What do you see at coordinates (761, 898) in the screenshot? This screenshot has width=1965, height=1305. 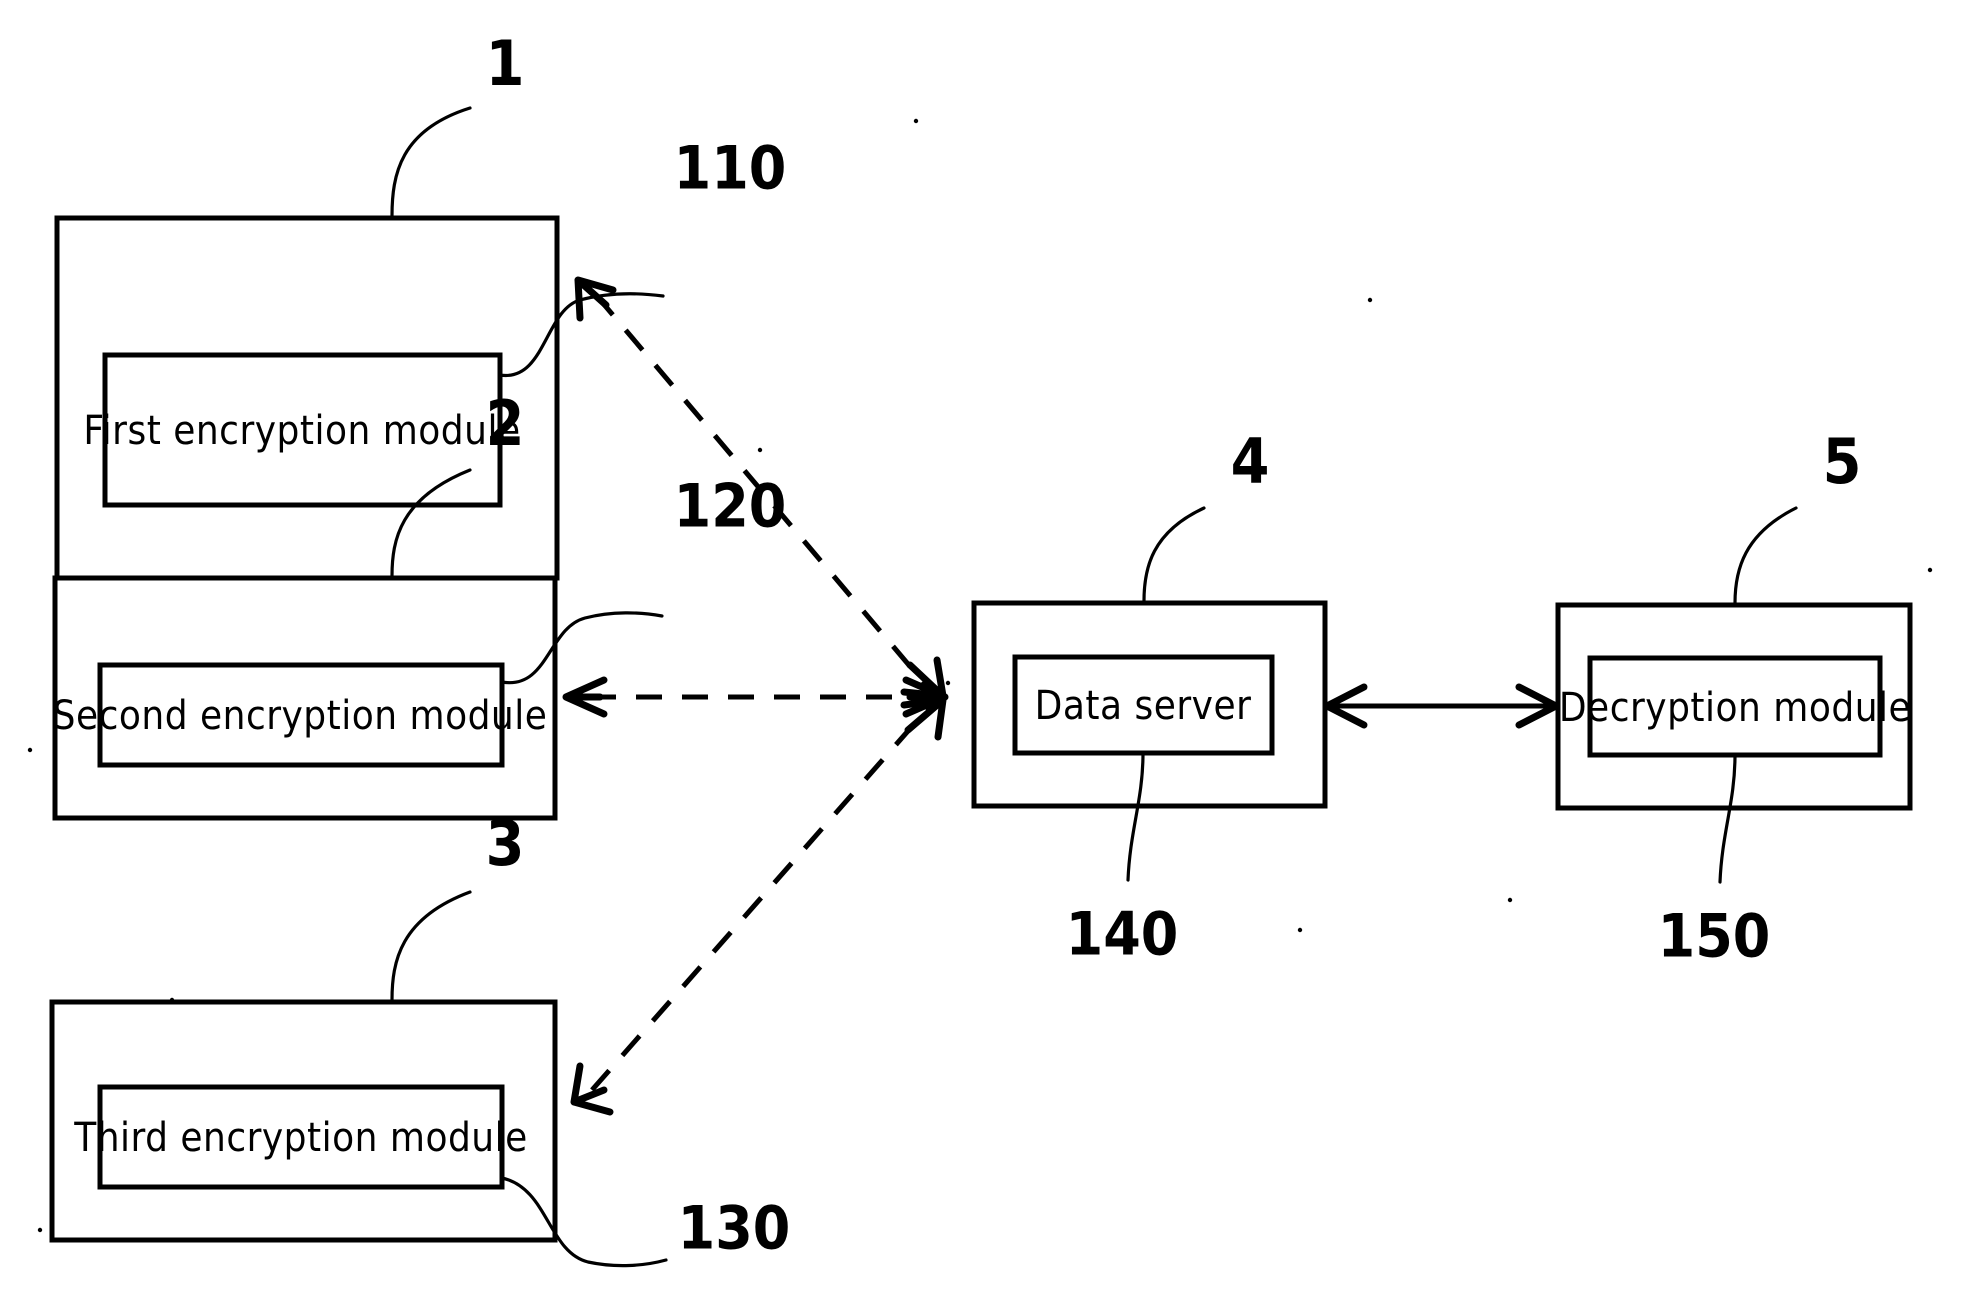 I see `dashed-line-third-to-server` at bounding box center [761, 898].